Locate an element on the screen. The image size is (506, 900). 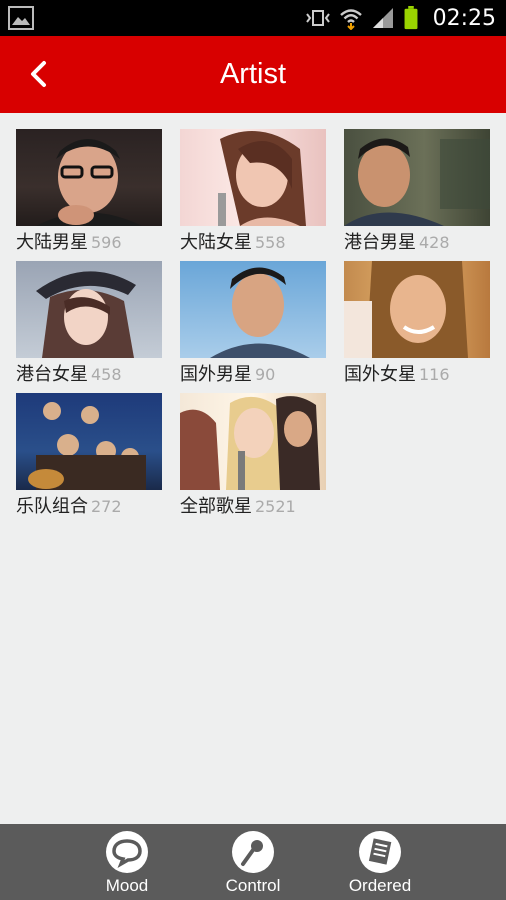
category-tile-all-singers: 全部歌星 2521 is located at coordinates (253, 459).